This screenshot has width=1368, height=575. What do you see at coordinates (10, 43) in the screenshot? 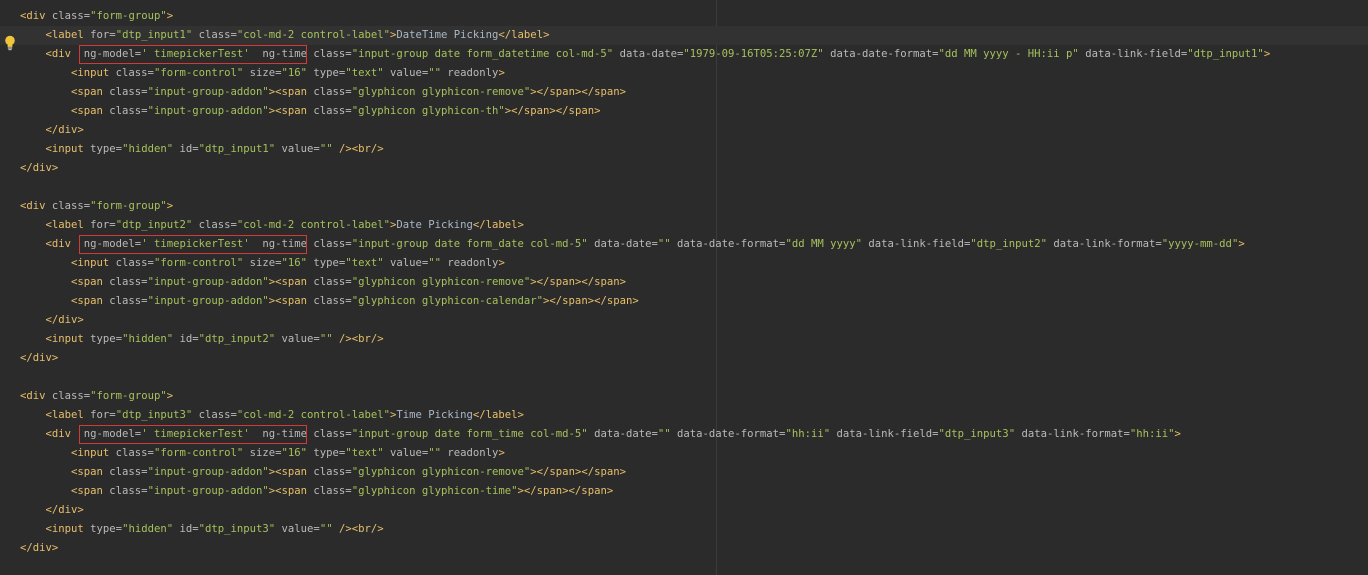
I see `lightbulb-icon` at bounding box center [10, 43].